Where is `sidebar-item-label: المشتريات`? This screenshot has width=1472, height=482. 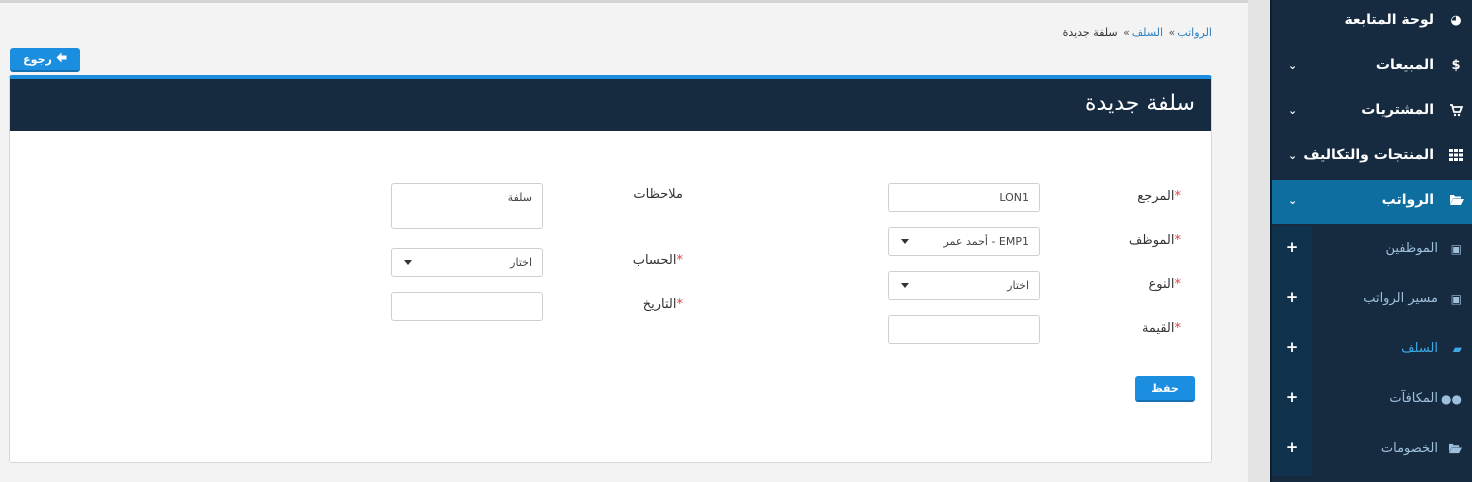
sidebar-item-label: المشتريات is located at coordinates (1397, 110).